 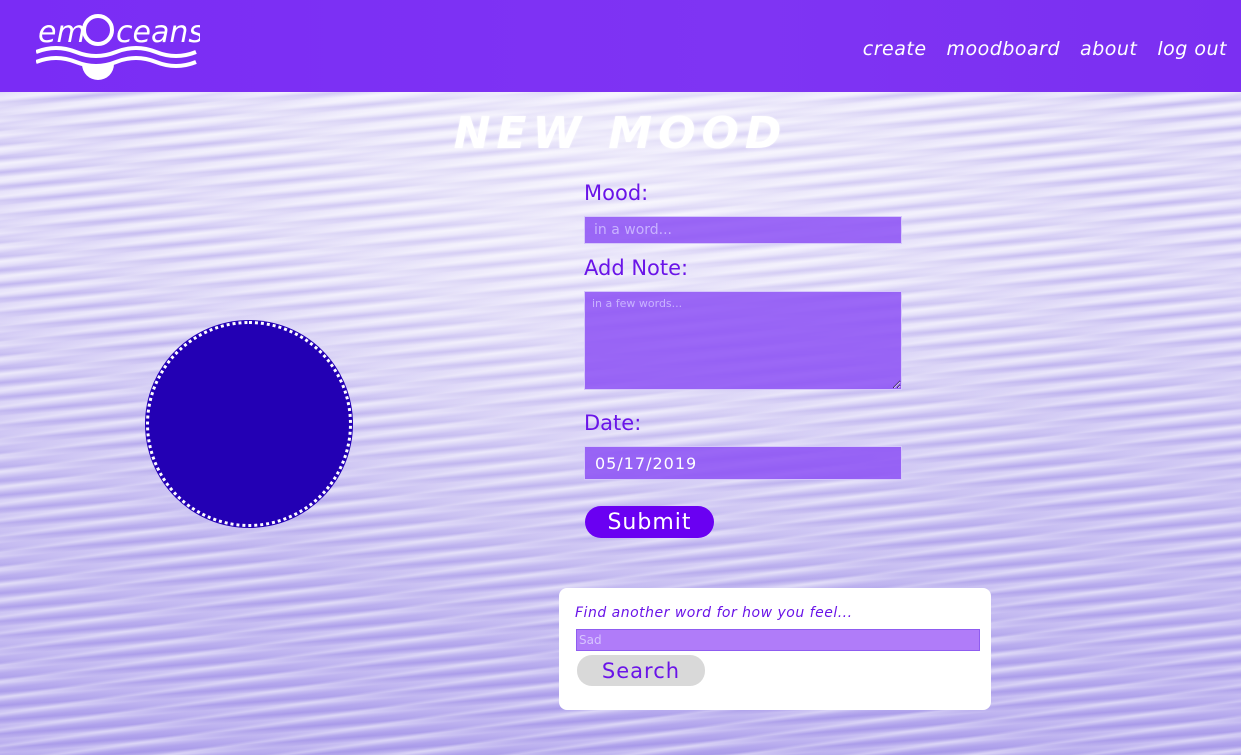 I want to click on svg-text: ceans, so click(x=158, y=32).